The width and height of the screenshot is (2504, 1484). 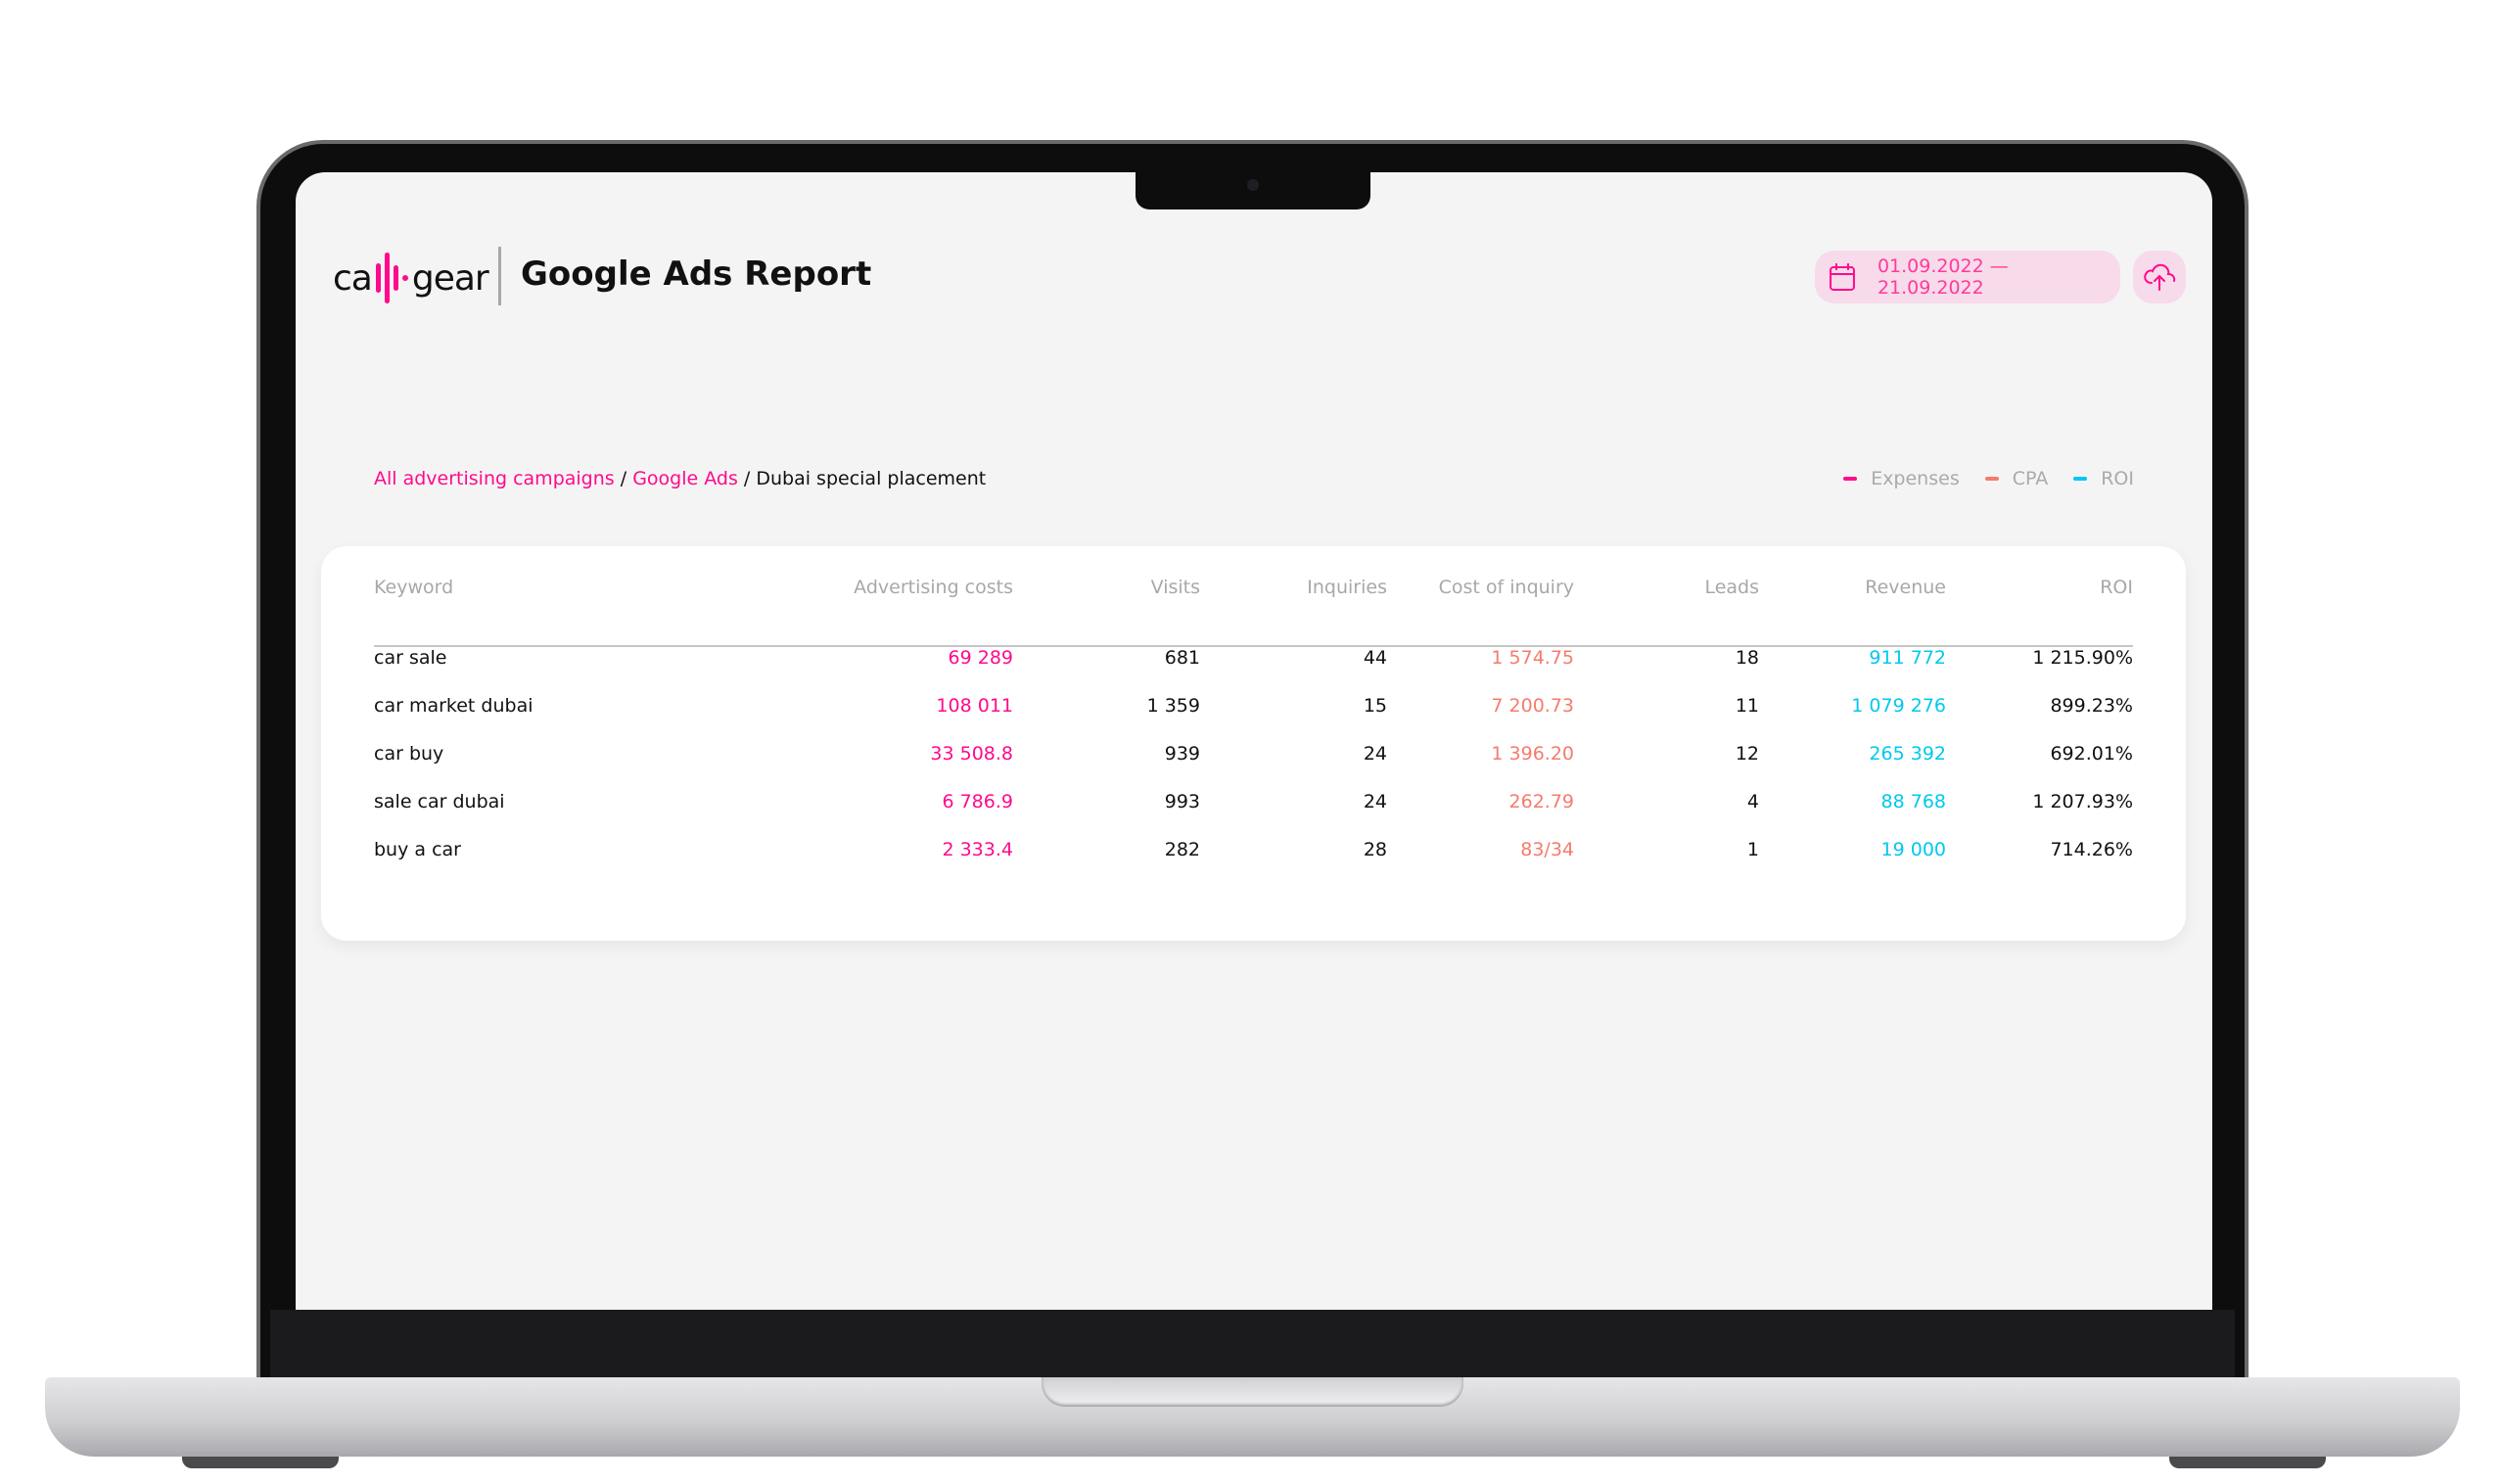 What do you see at coordinates (1182, 849) in the screenshot?
I see `cell-visits: 282` at bounding box center [1182, 849].